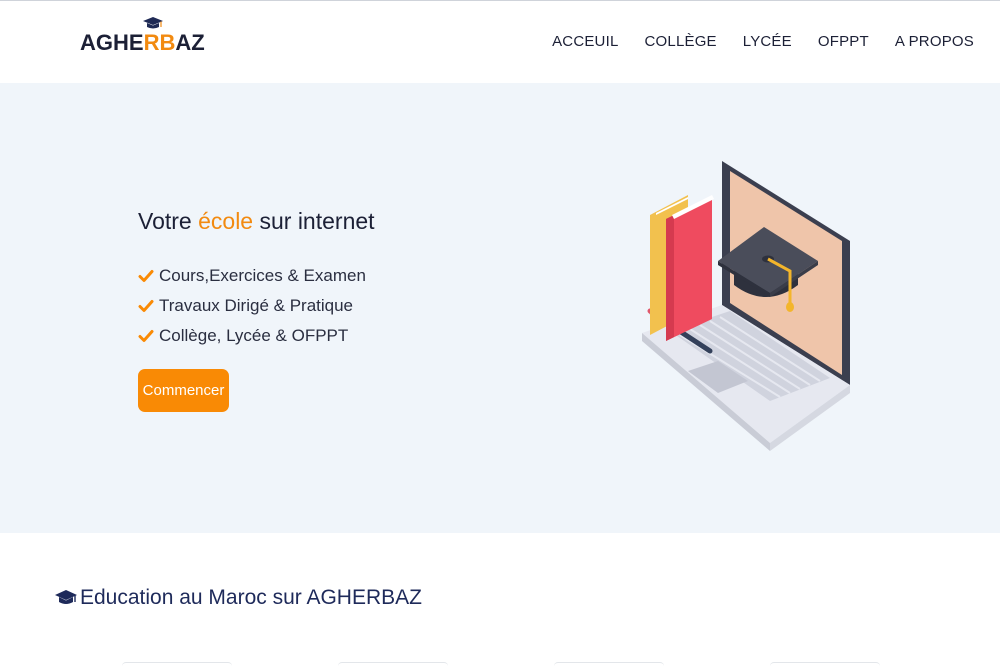 This screenshot has height=666, width=1000. I want to click on feature-label: Collège, Lycée & OFPPT, so click(254, 335).